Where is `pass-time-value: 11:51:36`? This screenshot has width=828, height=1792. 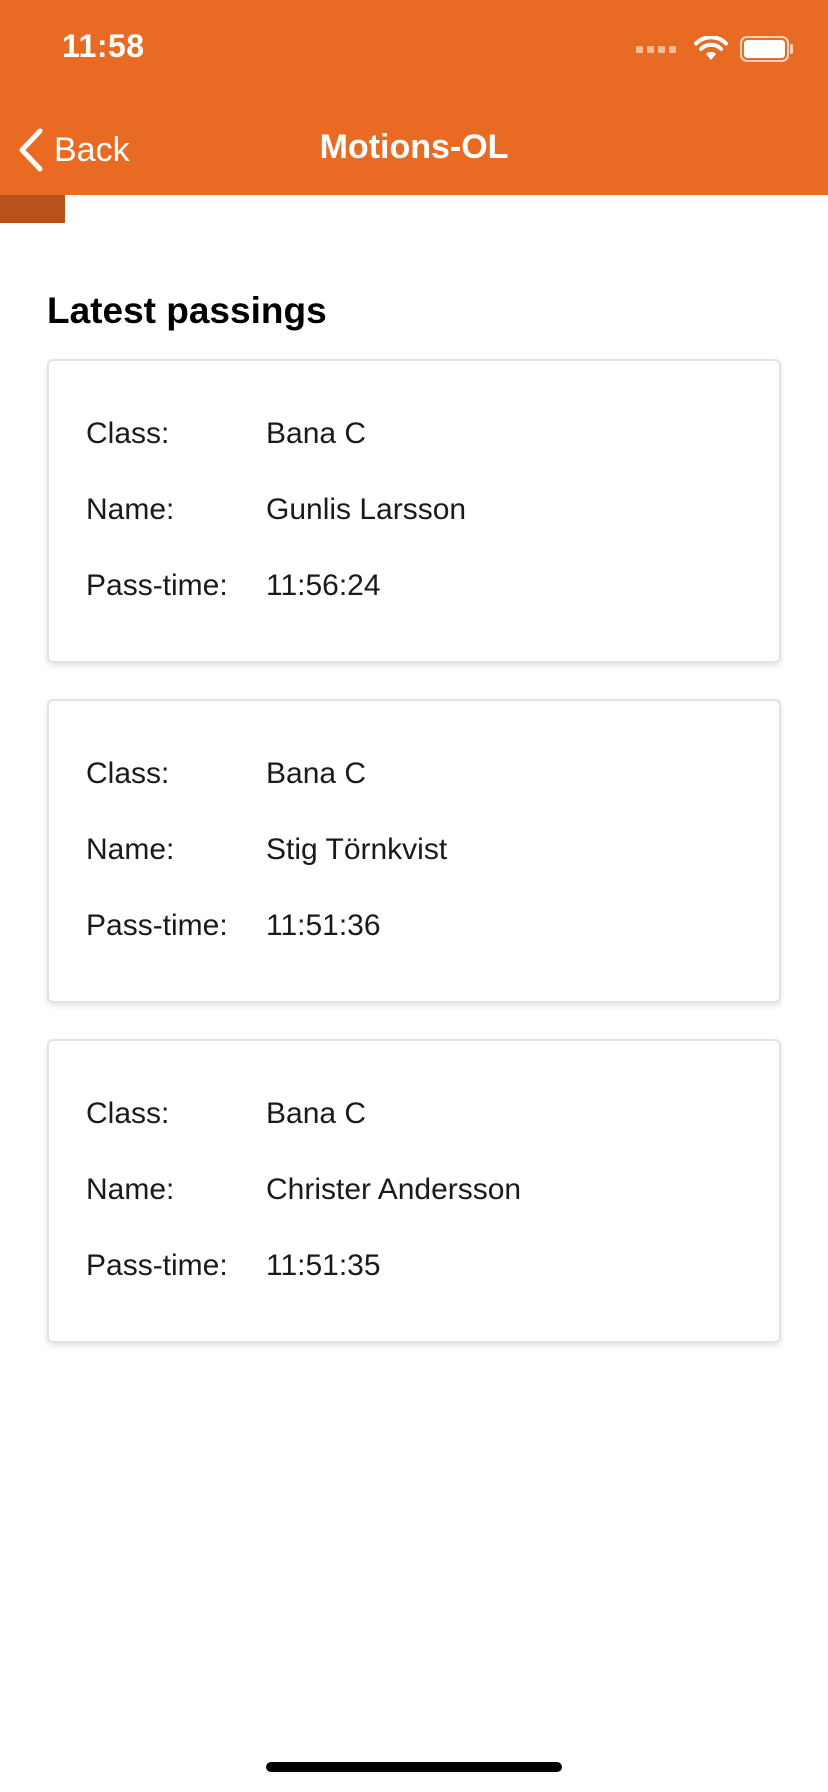 pass-time-value: 11:51:36 is located at coordinates (323, 925).